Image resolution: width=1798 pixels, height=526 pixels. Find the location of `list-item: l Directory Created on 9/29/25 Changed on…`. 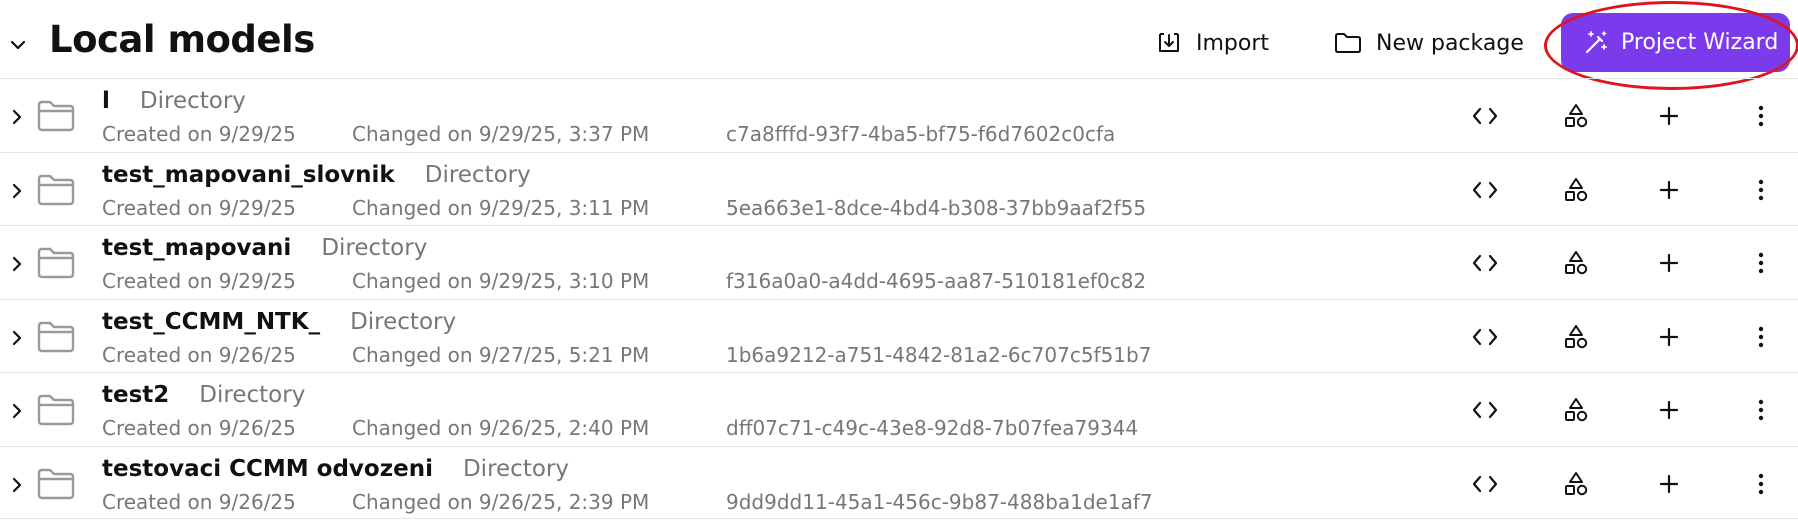

list-item: l Directory Created on 9/29/25 Changed on… is located at coordinates (899, 115).